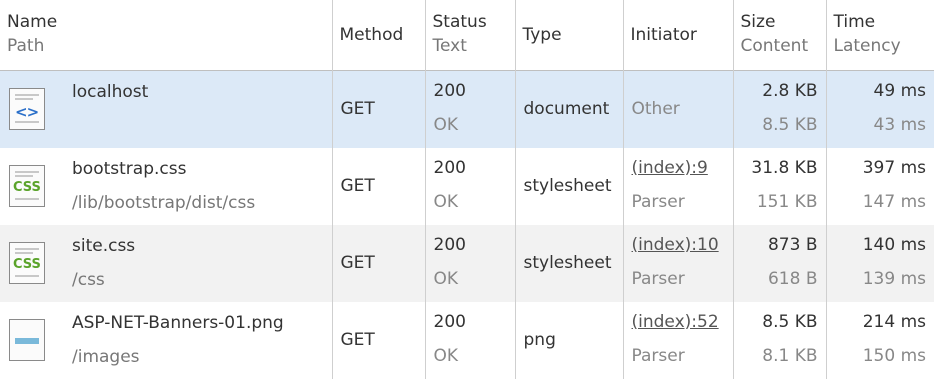 Image resolution: width=934 pixels, height=381 pixels. What do you see at coordinates (894, 278) in the screenshot?
I see `latency: 139 ms` at bounding box center [894, 278].